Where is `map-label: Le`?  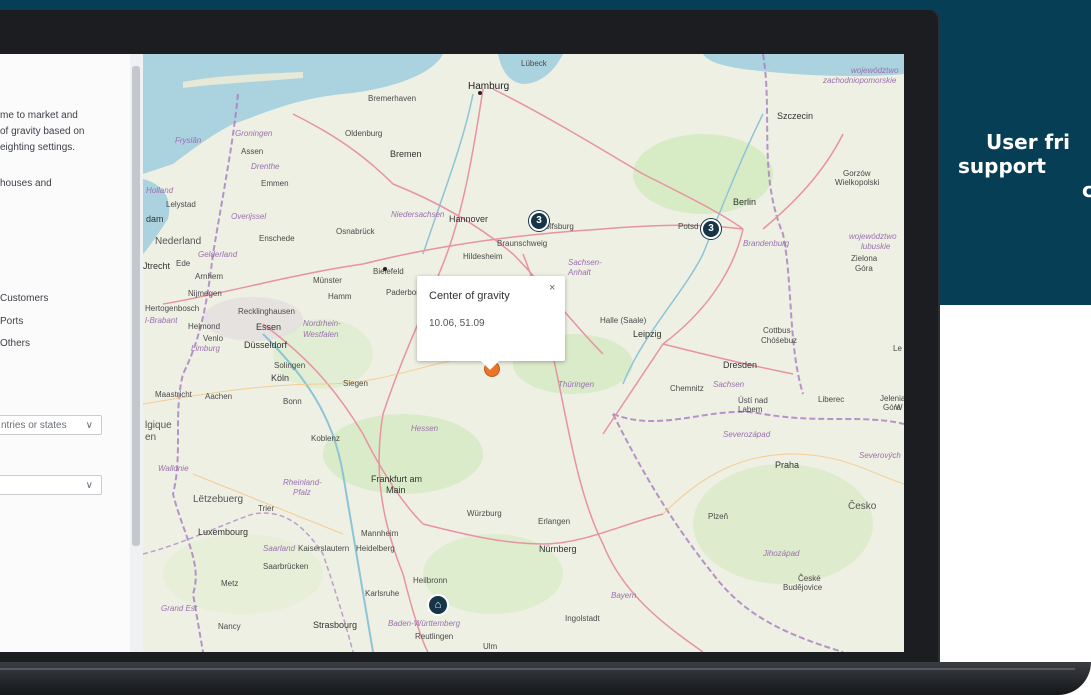
map-label: Le is located at coordinates (897, 348).